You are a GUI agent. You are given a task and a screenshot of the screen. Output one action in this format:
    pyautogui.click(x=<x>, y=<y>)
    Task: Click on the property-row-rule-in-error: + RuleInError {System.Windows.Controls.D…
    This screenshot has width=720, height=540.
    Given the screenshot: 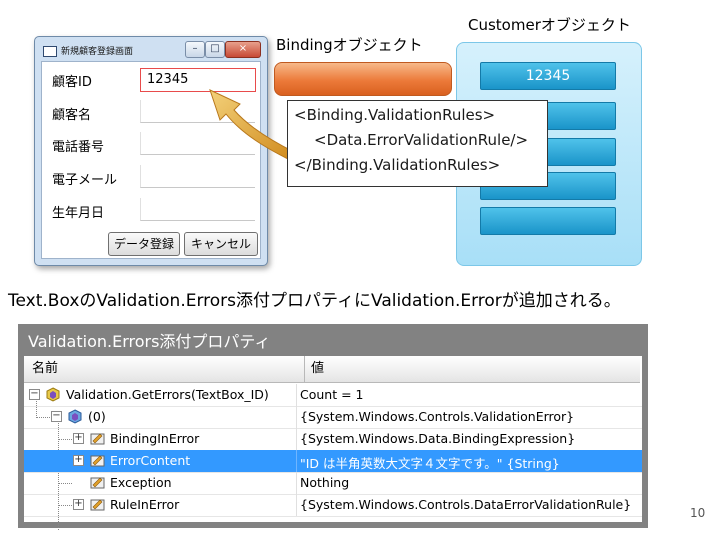 What is the action you would take?
    pyautogui.click(x=333, y=505)
    